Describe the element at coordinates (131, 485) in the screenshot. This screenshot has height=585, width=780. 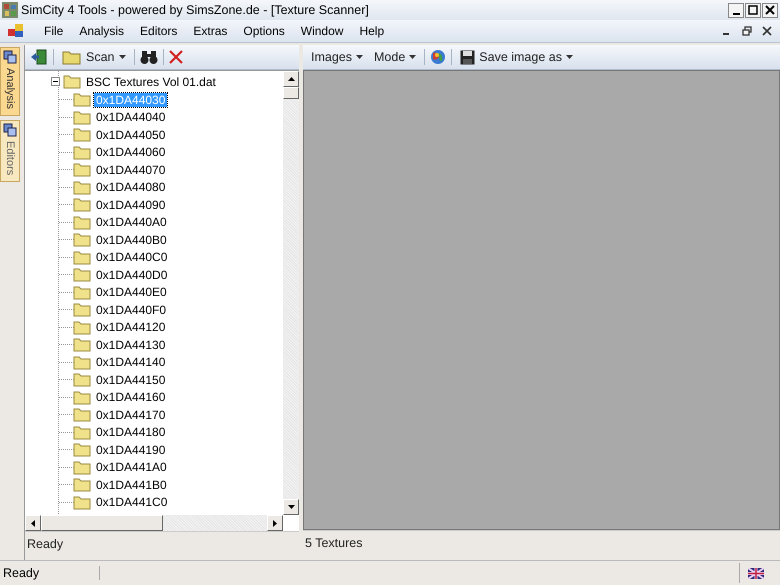
I see `tree-item: 0x1DA441B0` at that location.